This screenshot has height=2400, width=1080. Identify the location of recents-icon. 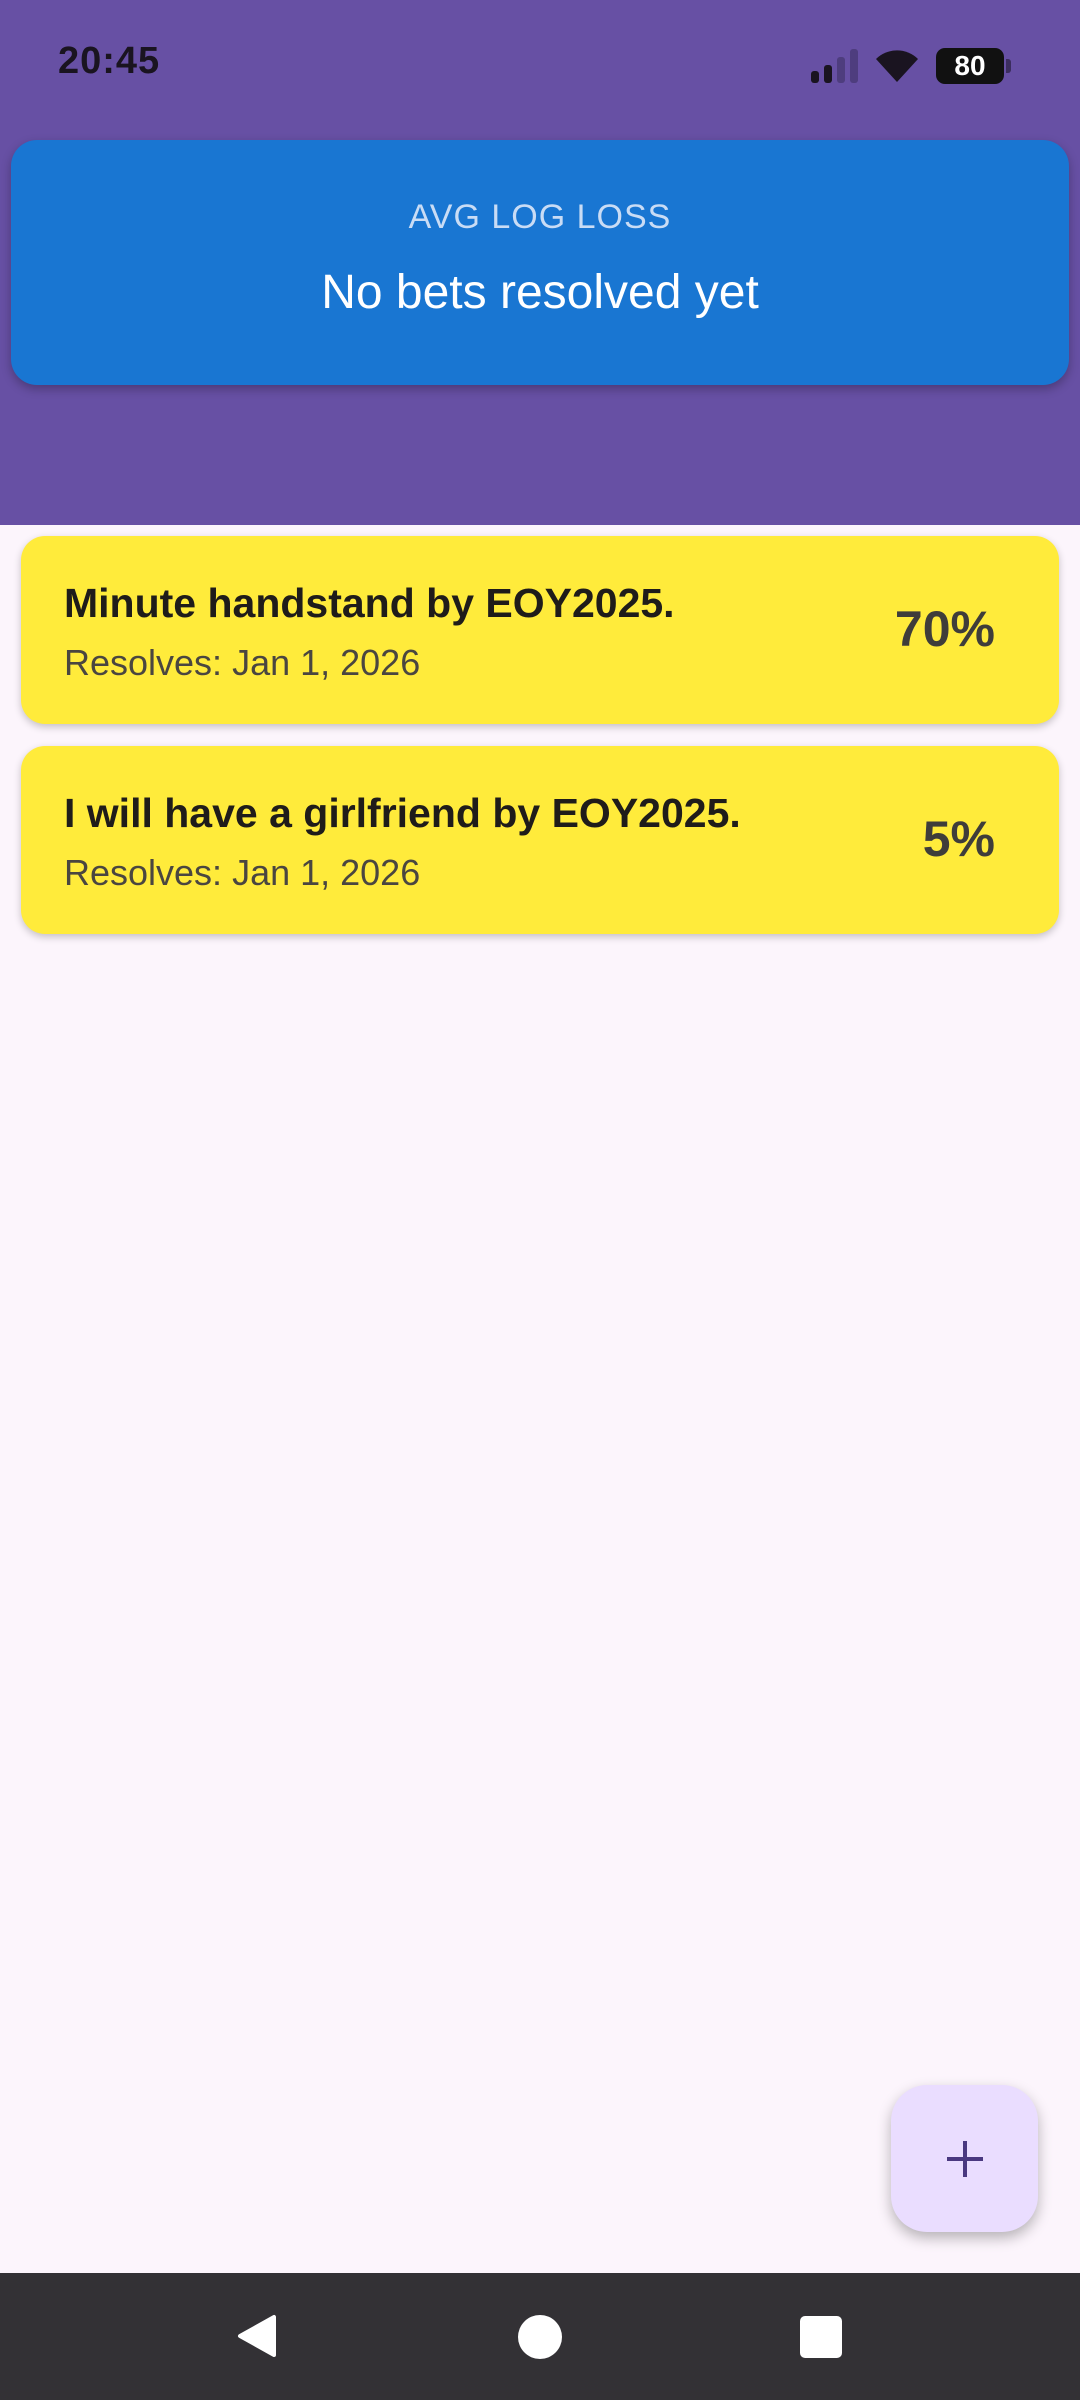
(821, 2337).